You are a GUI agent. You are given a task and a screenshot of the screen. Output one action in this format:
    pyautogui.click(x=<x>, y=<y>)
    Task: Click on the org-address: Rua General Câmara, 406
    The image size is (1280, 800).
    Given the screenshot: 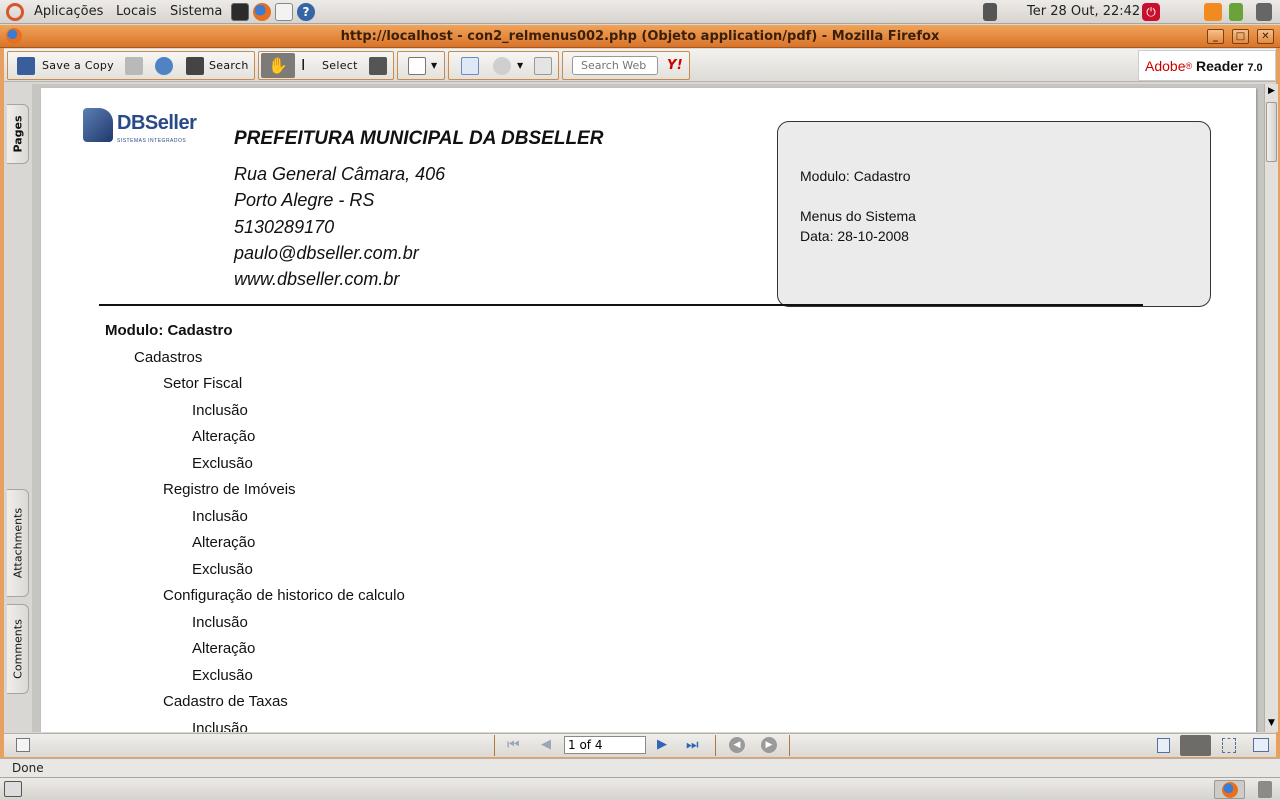 What is the action you would take?
    pyautogui.click(x=340, y=174)
    